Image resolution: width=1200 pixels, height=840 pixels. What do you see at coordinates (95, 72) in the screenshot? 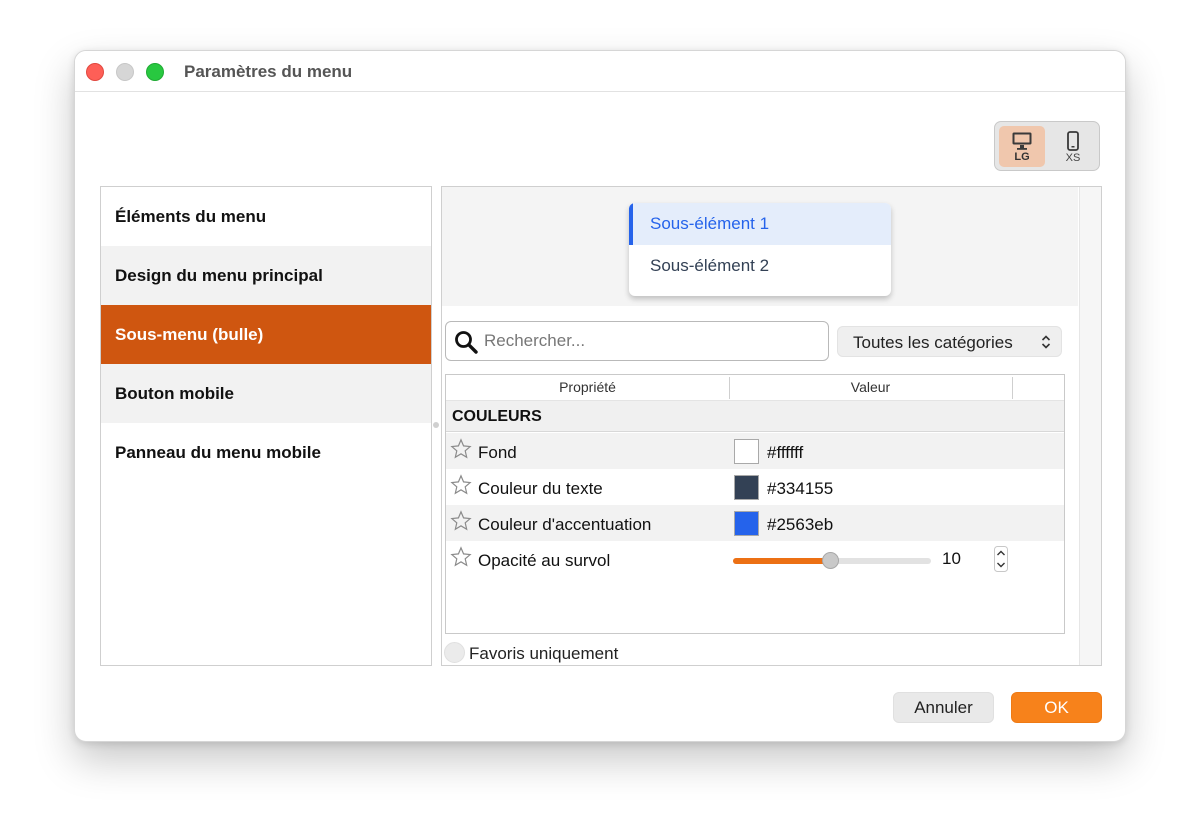
I see `close-window-button` at bounding box center [95, 72].